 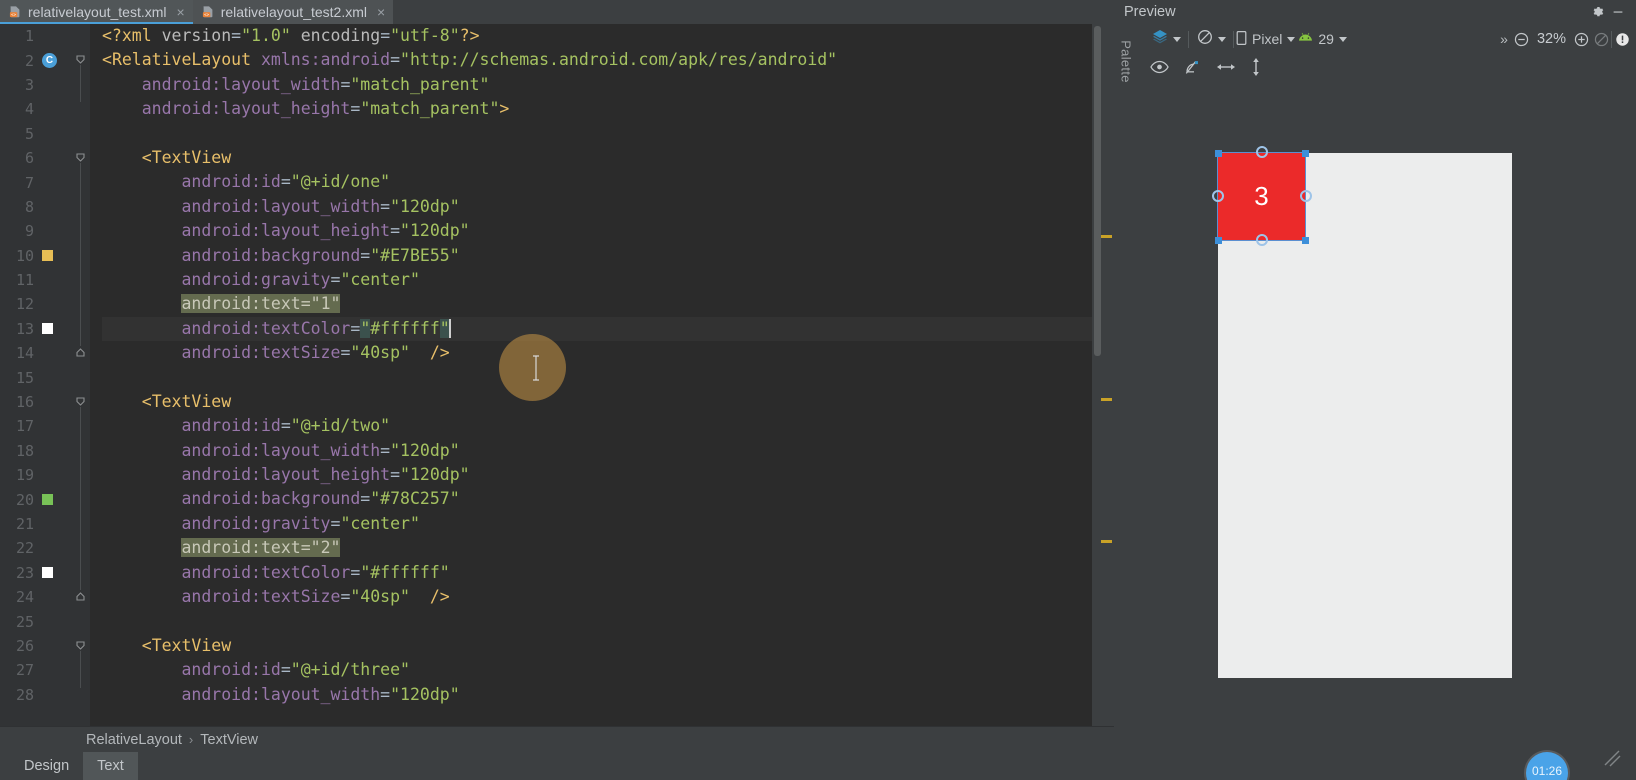 What do you see at coordinates (36, 36) in the screenshot?
I see `gutter-line: 1` at bounding box center [36, 36].